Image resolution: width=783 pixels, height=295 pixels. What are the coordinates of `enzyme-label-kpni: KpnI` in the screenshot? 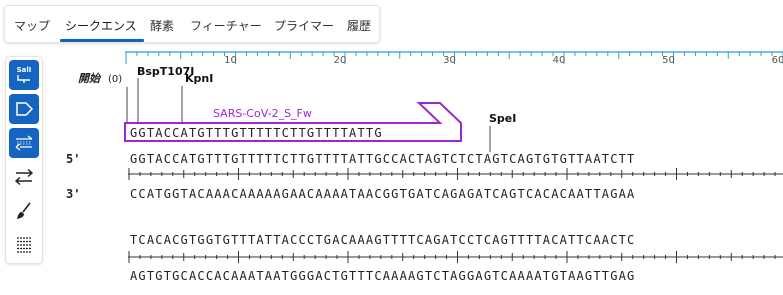 It's located at (199, 78).